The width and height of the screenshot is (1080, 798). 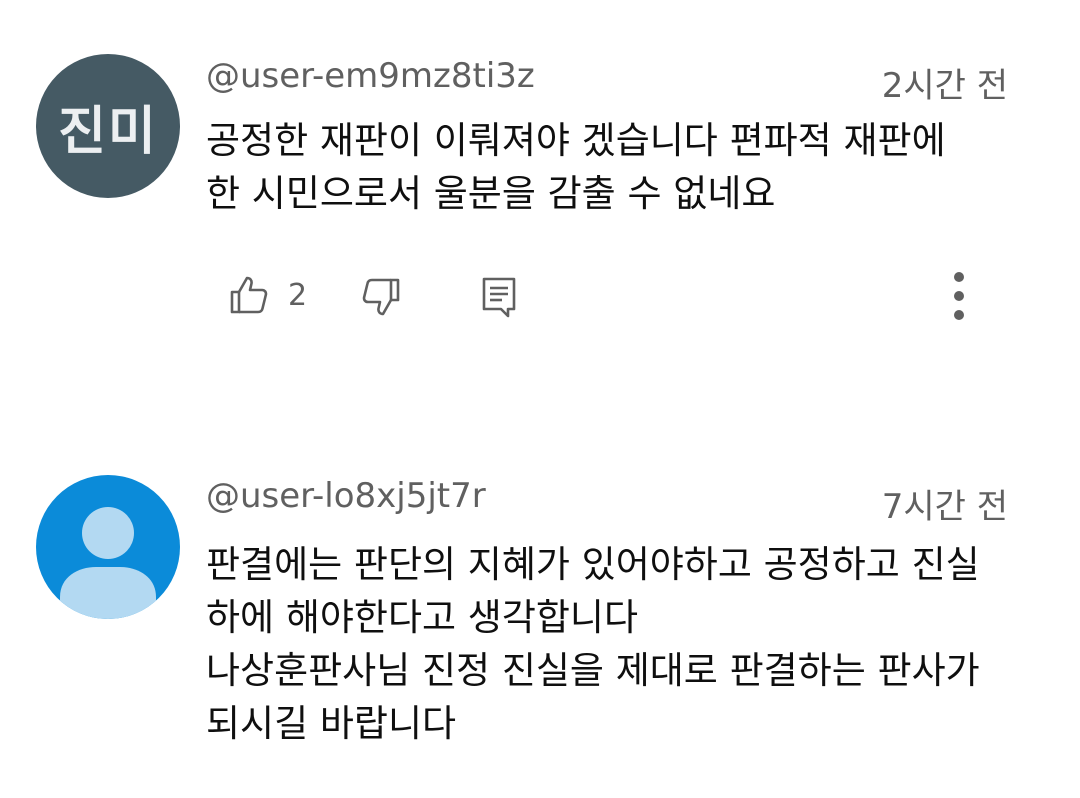 I want to click on dislike-button, so click(x=382, y=297).